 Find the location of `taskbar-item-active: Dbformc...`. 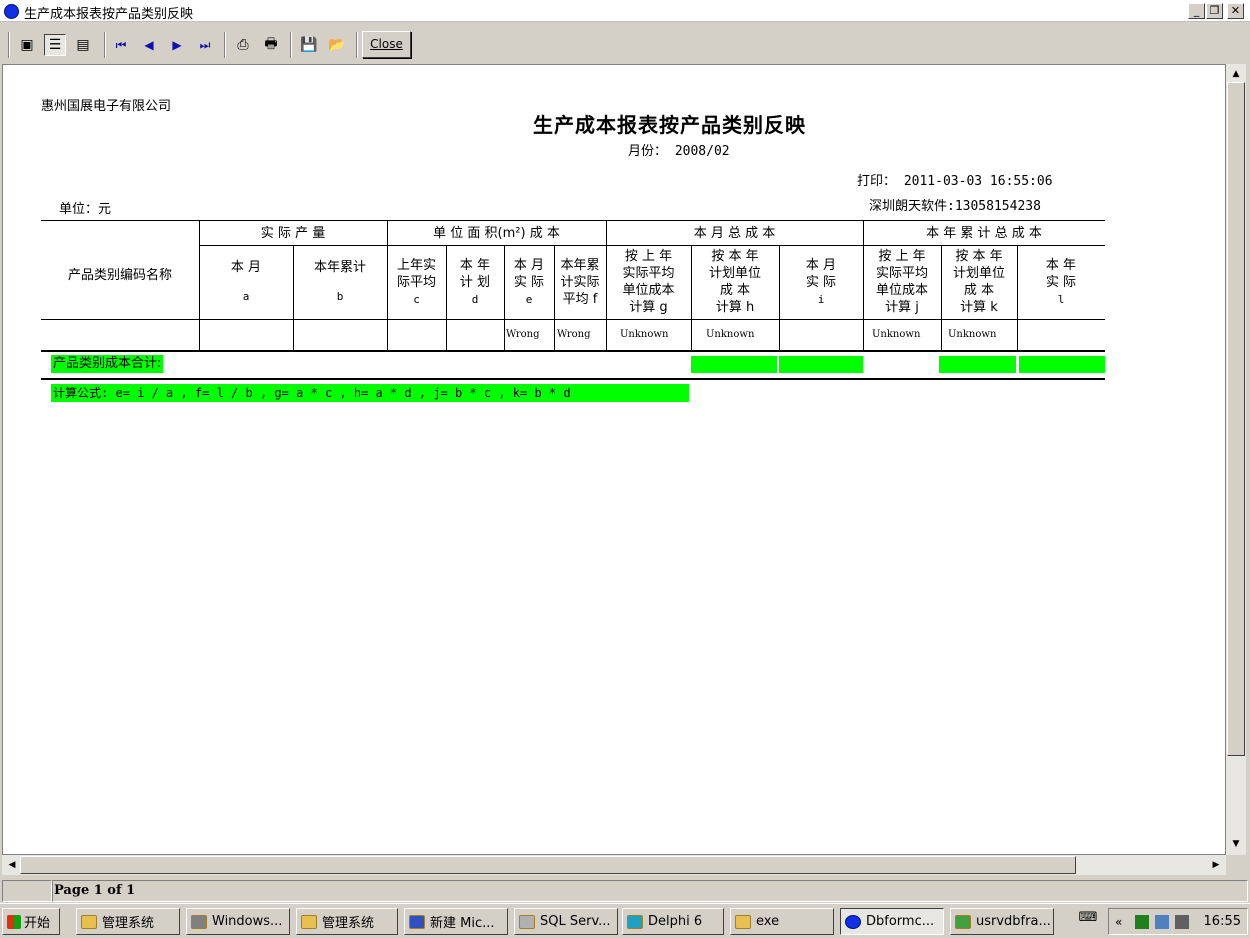

taskbar-item-active: Dbformc... is located at coordinates (892, 921).